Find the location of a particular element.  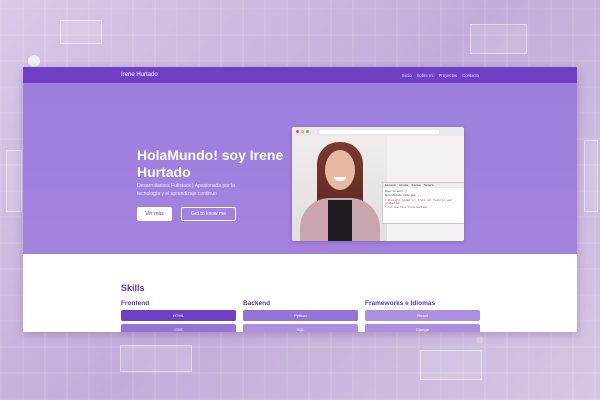

minimize-dot-icon is located at coordinates (302, 131).